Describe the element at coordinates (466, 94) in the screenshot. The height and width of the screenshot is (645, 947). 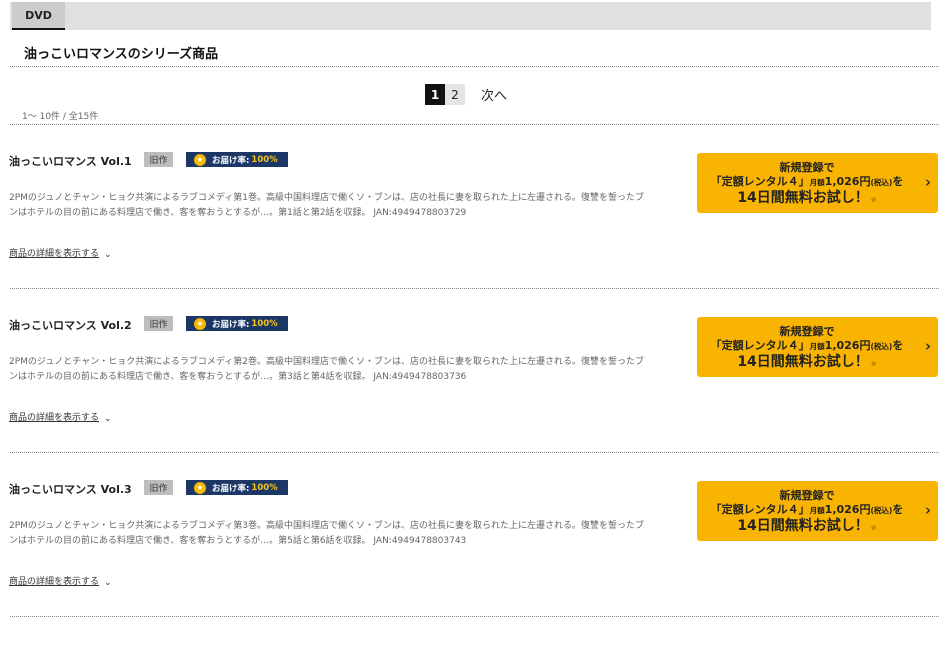
I see `pagination: 1 2 次へ` at that location.